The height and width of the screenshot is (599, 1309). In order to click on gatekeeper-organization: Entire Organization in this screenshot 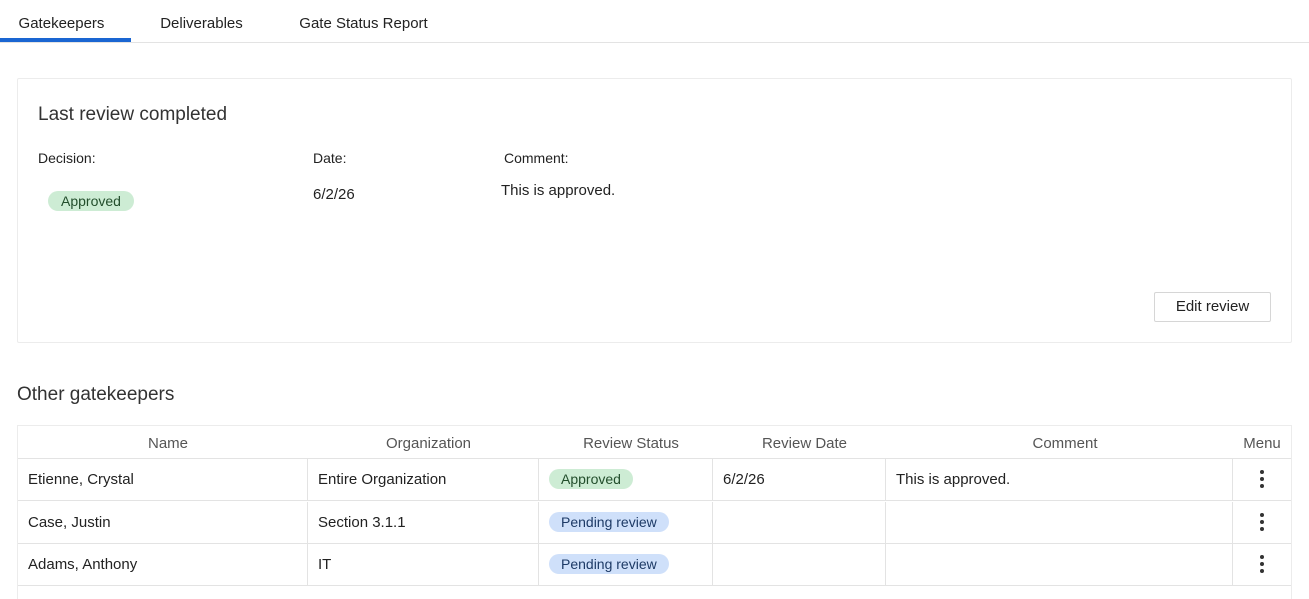, I will do `click(423, 480)`.